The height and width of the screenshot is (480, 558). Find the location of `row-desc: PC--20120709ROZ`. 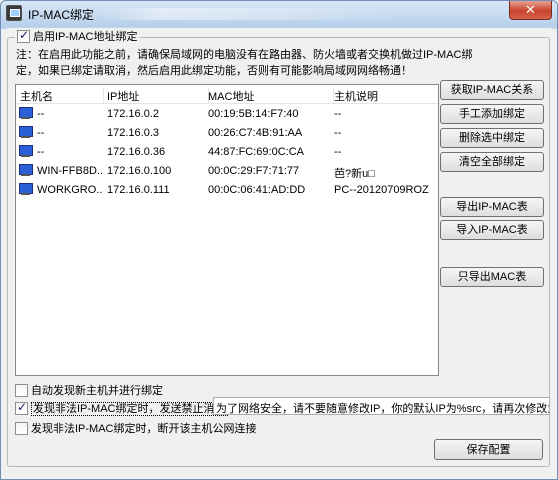

row-desc: PC--20120709ROZ is located at coordinates (381, 190).